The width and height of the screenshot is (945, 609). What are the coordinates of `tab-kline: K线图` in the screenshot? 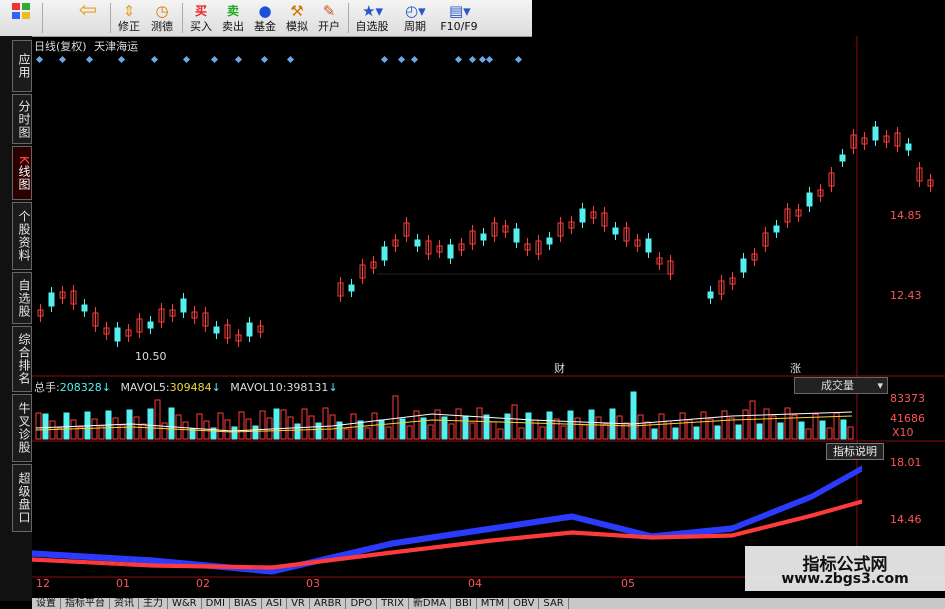 It's located at (22, 173).